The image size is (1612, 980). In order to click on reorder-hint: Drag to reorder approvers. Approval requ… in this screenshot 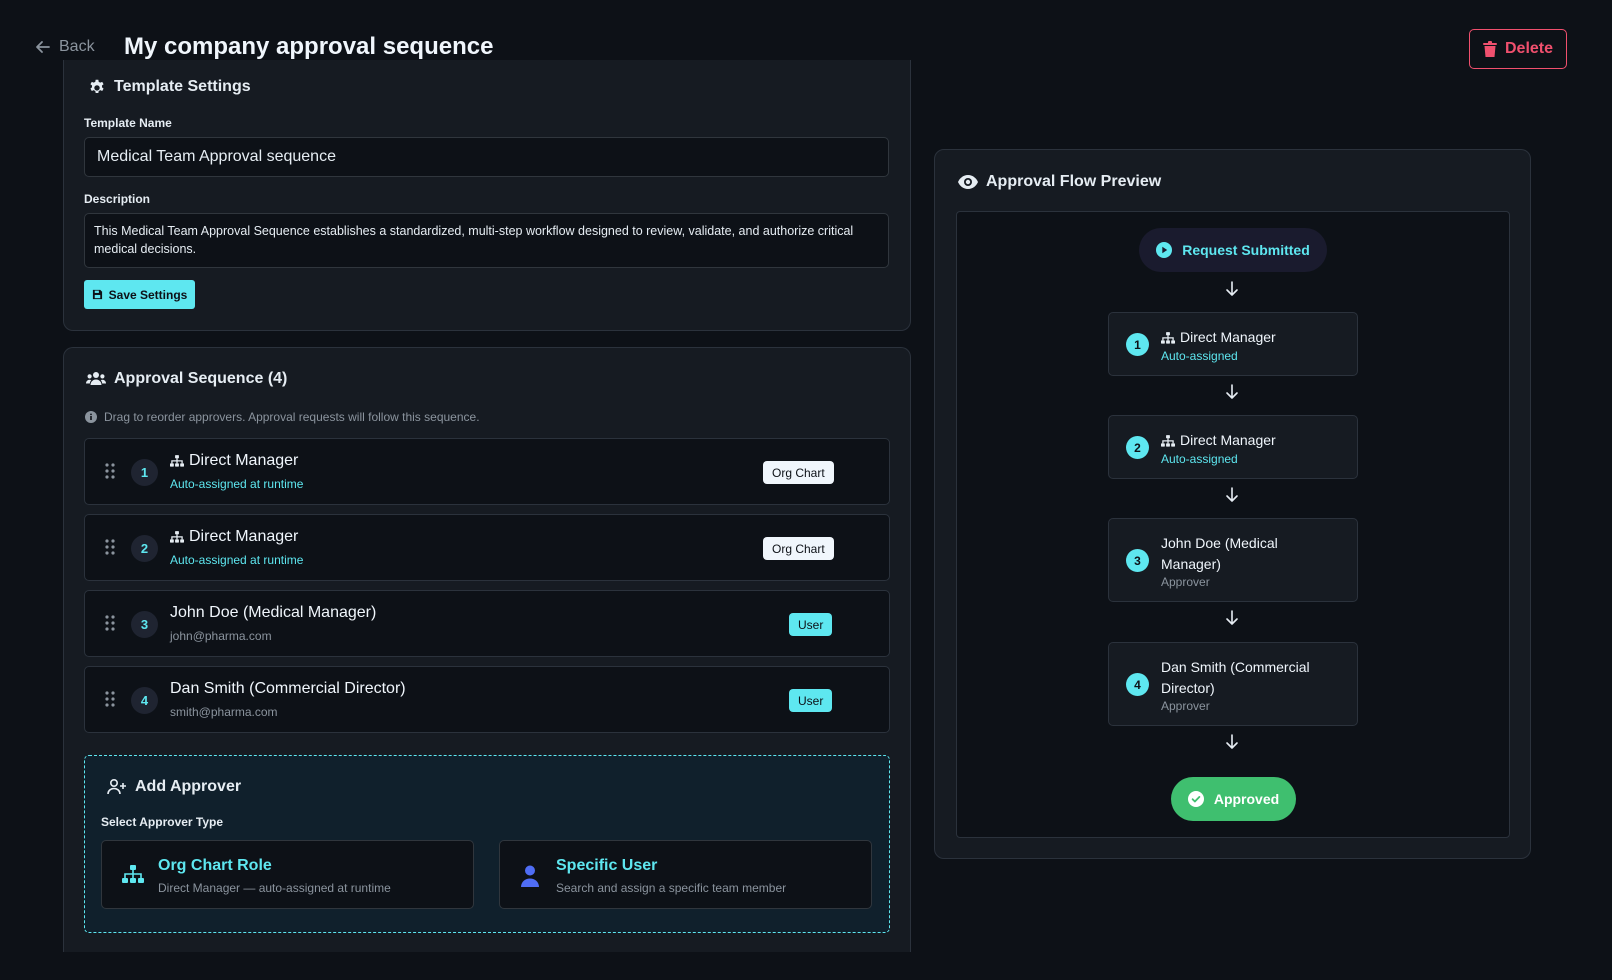, I will do `click(282, 417)`.